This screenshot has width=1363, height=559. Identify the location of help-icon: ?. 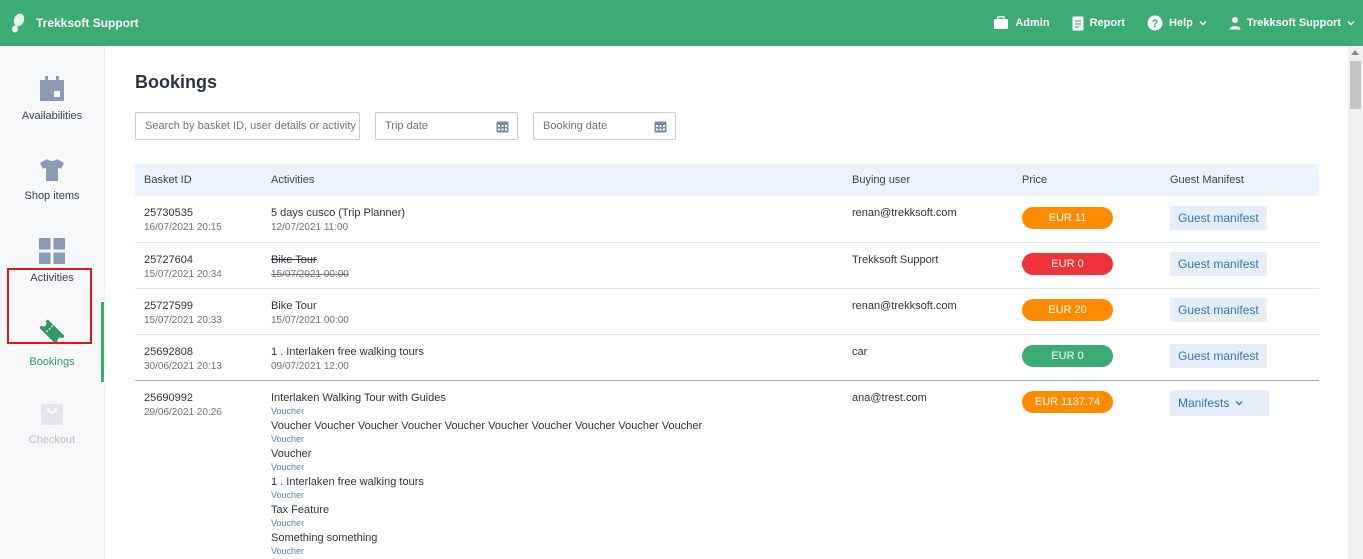
(1155, 23).